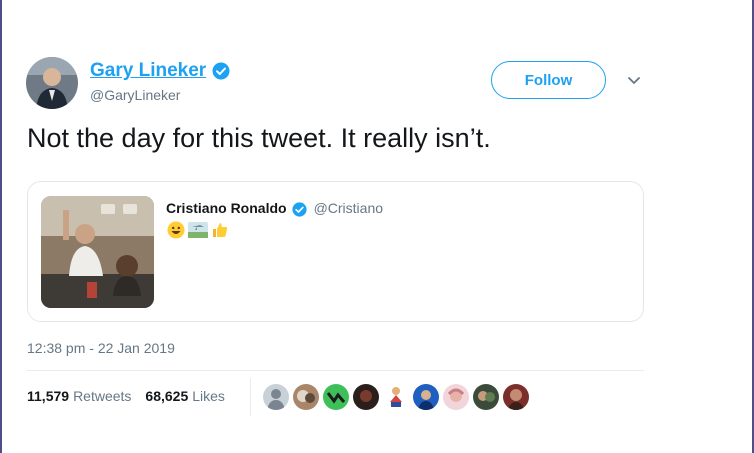 This screenshot has width=754, height=453. Describe the element at coordinates (208, 396) in the screenshot. I see `likes-label: Likes` at that location.